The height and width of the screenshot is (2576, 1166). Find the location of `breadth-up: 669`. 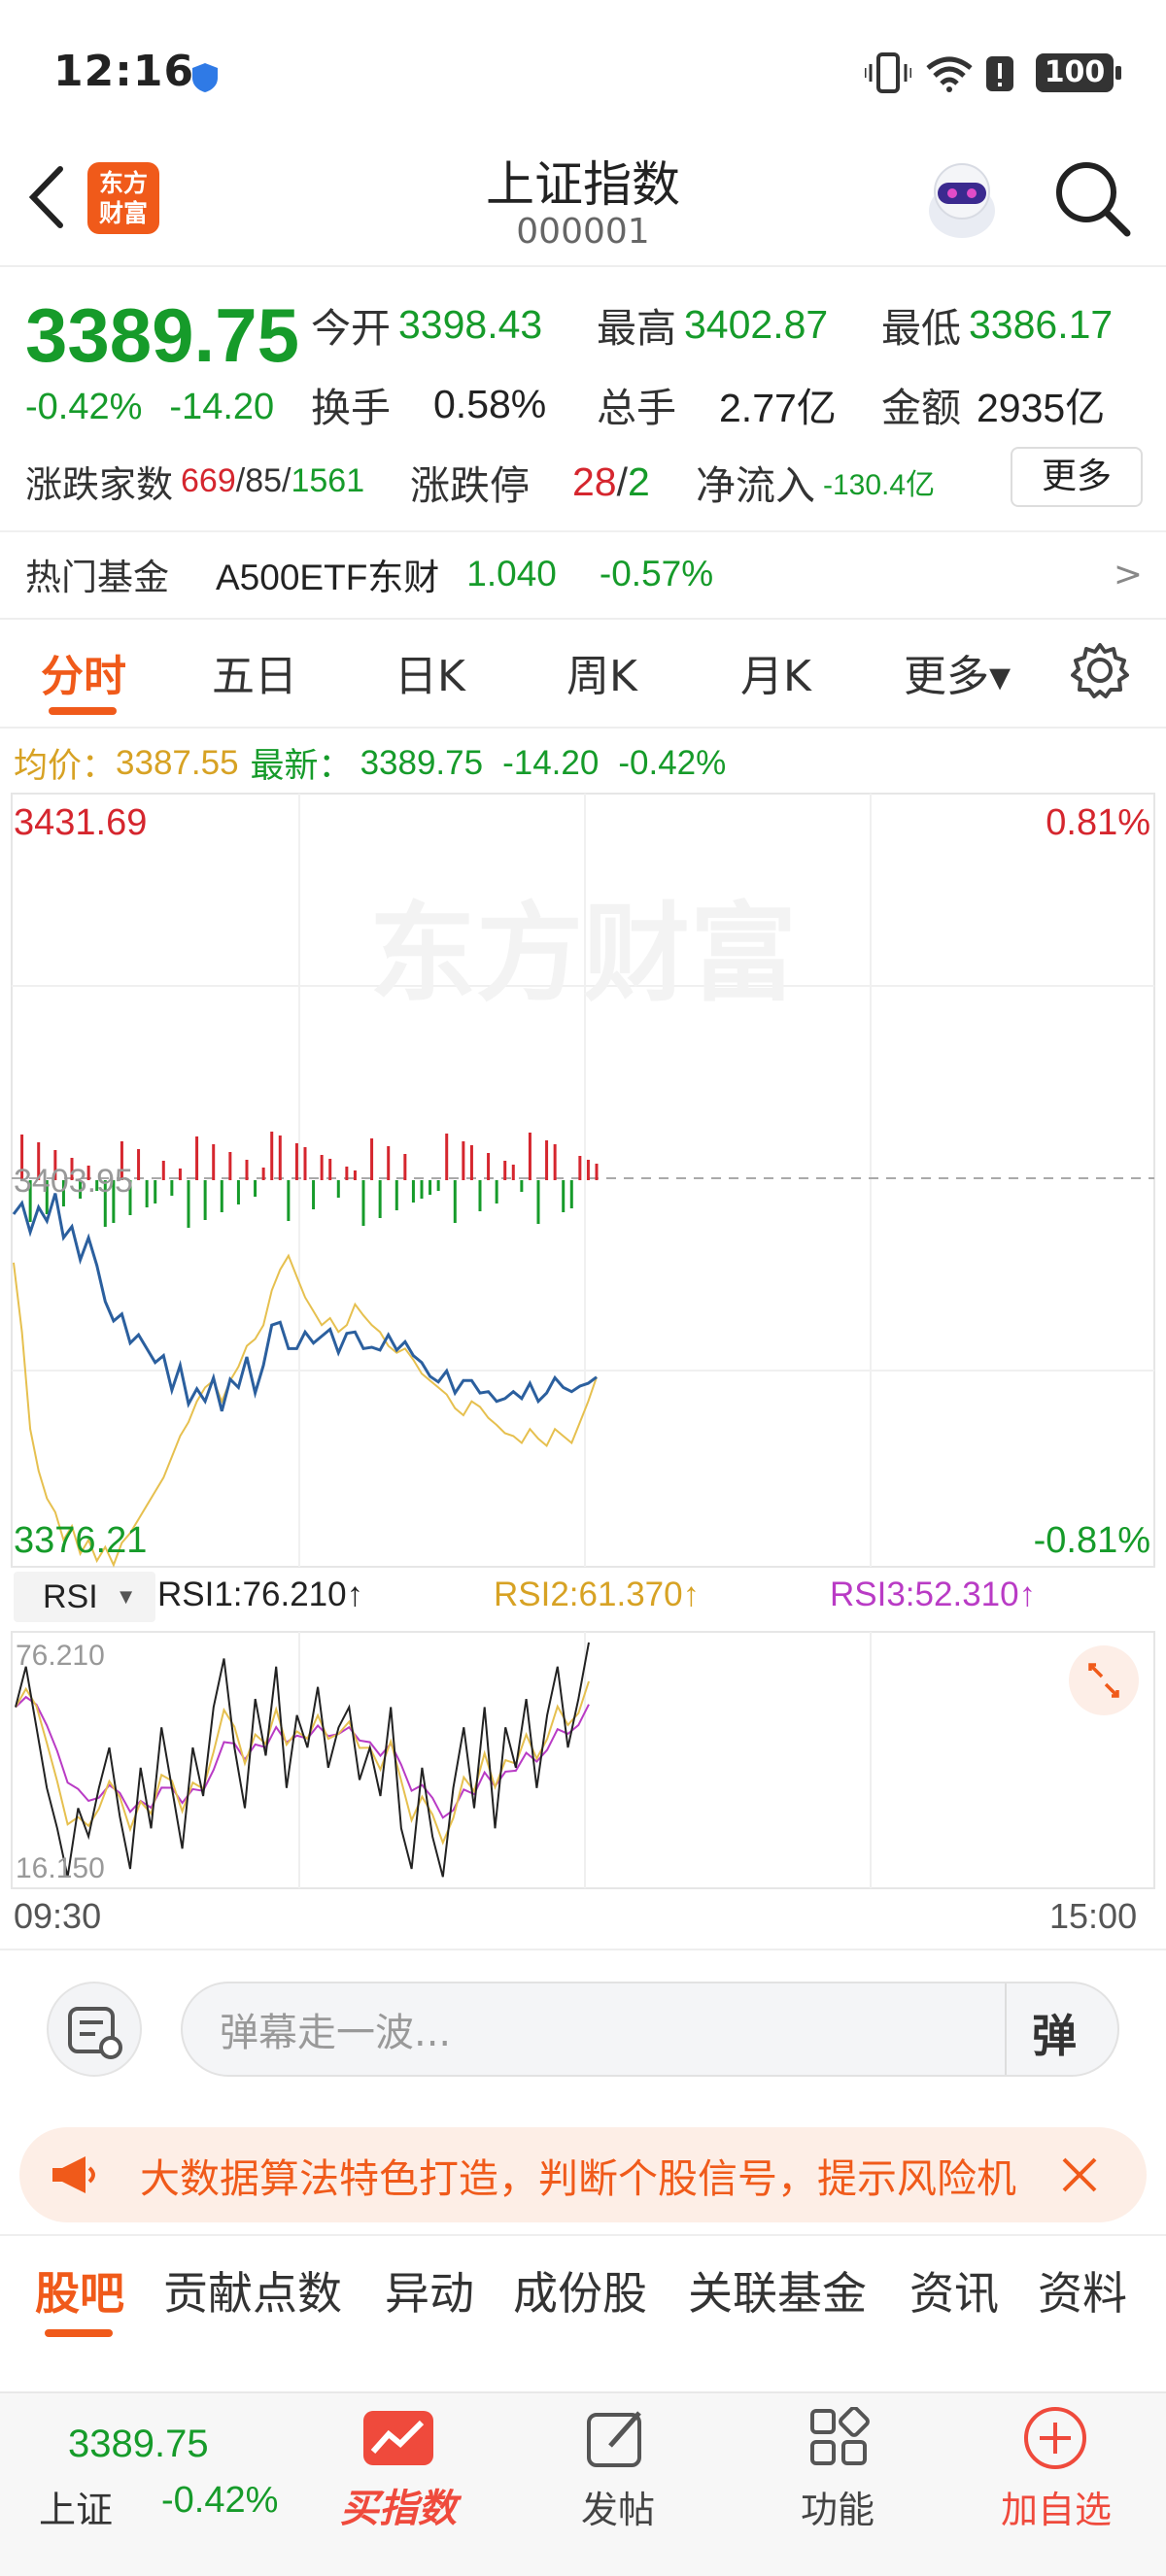

breadth-up: 669 is located at coordinates (208, 480).